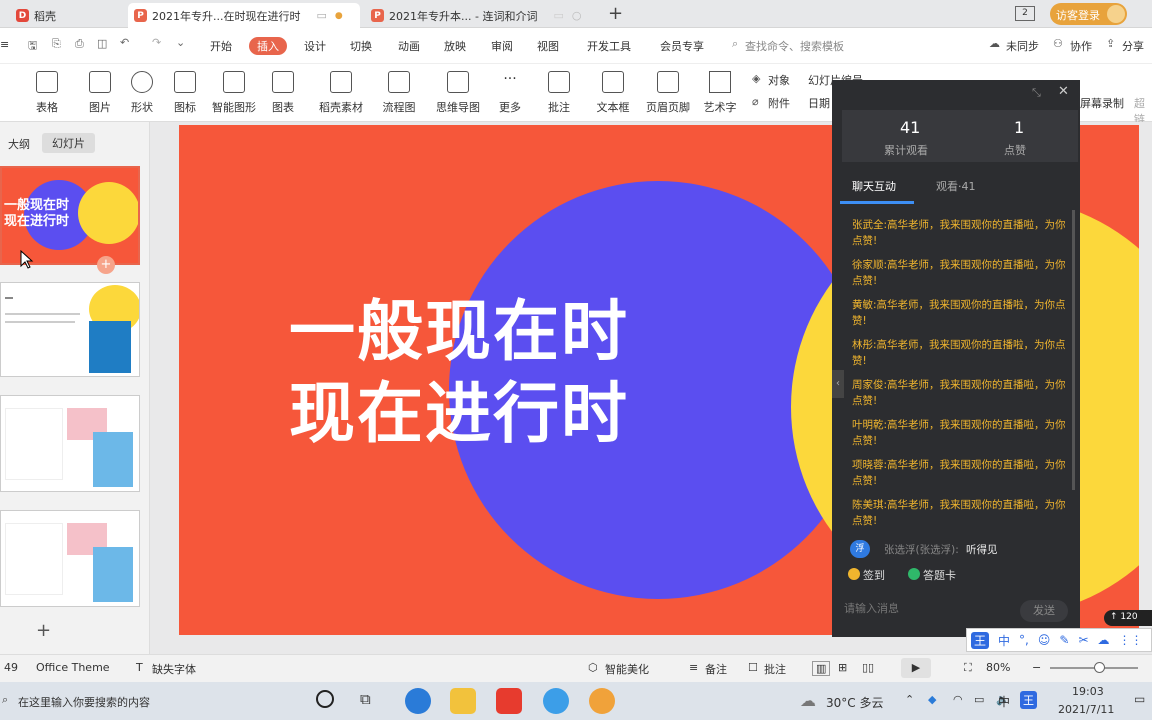  What do you see at coordinates (842, 667) in the screenshot?
I see `sorter-view-icon: ⊞` at bounding box center [842, 667].